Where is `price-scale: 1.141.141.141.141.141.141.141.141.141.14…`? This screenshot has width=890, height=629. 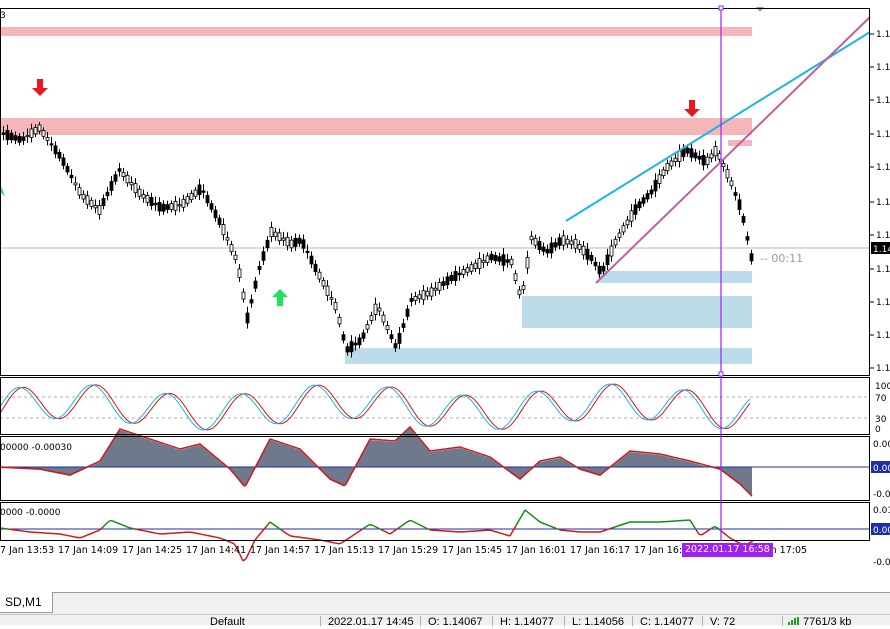
price-scale: 1.141.141.141.141.141.141.141.141.141.14… is located at coordinates (880, 202).